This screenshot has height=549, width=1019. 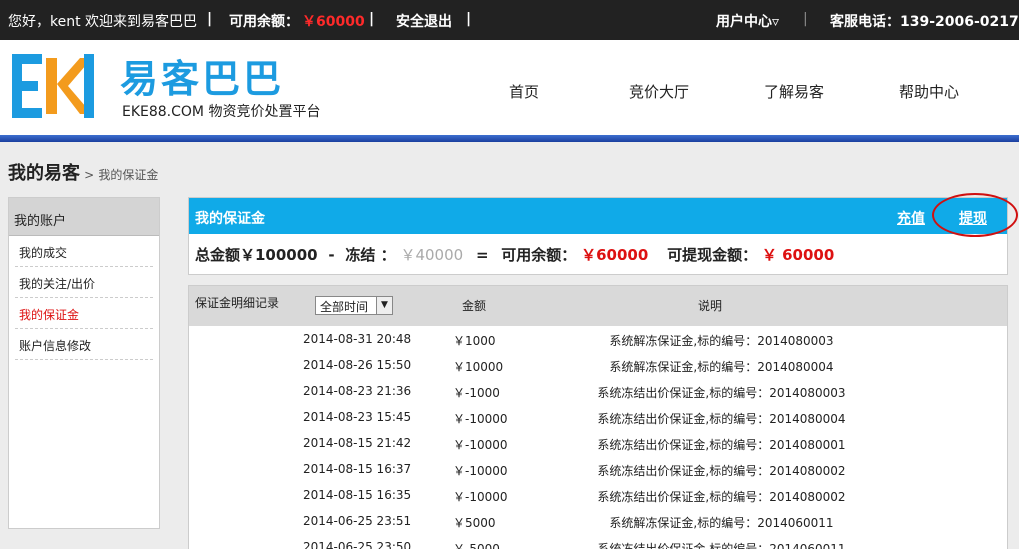 I want to click on balance-value: ￥60000, so click(x=333, y=22).